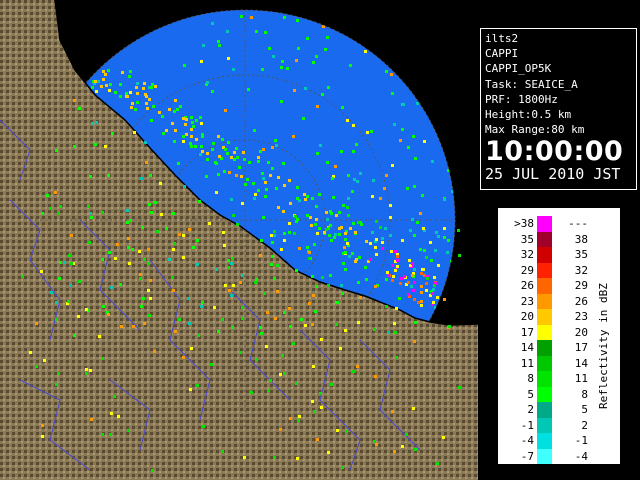 The height and width of the screenshot is (480, 640). I want to click on product-name: CAPPI, so click(502, 54).